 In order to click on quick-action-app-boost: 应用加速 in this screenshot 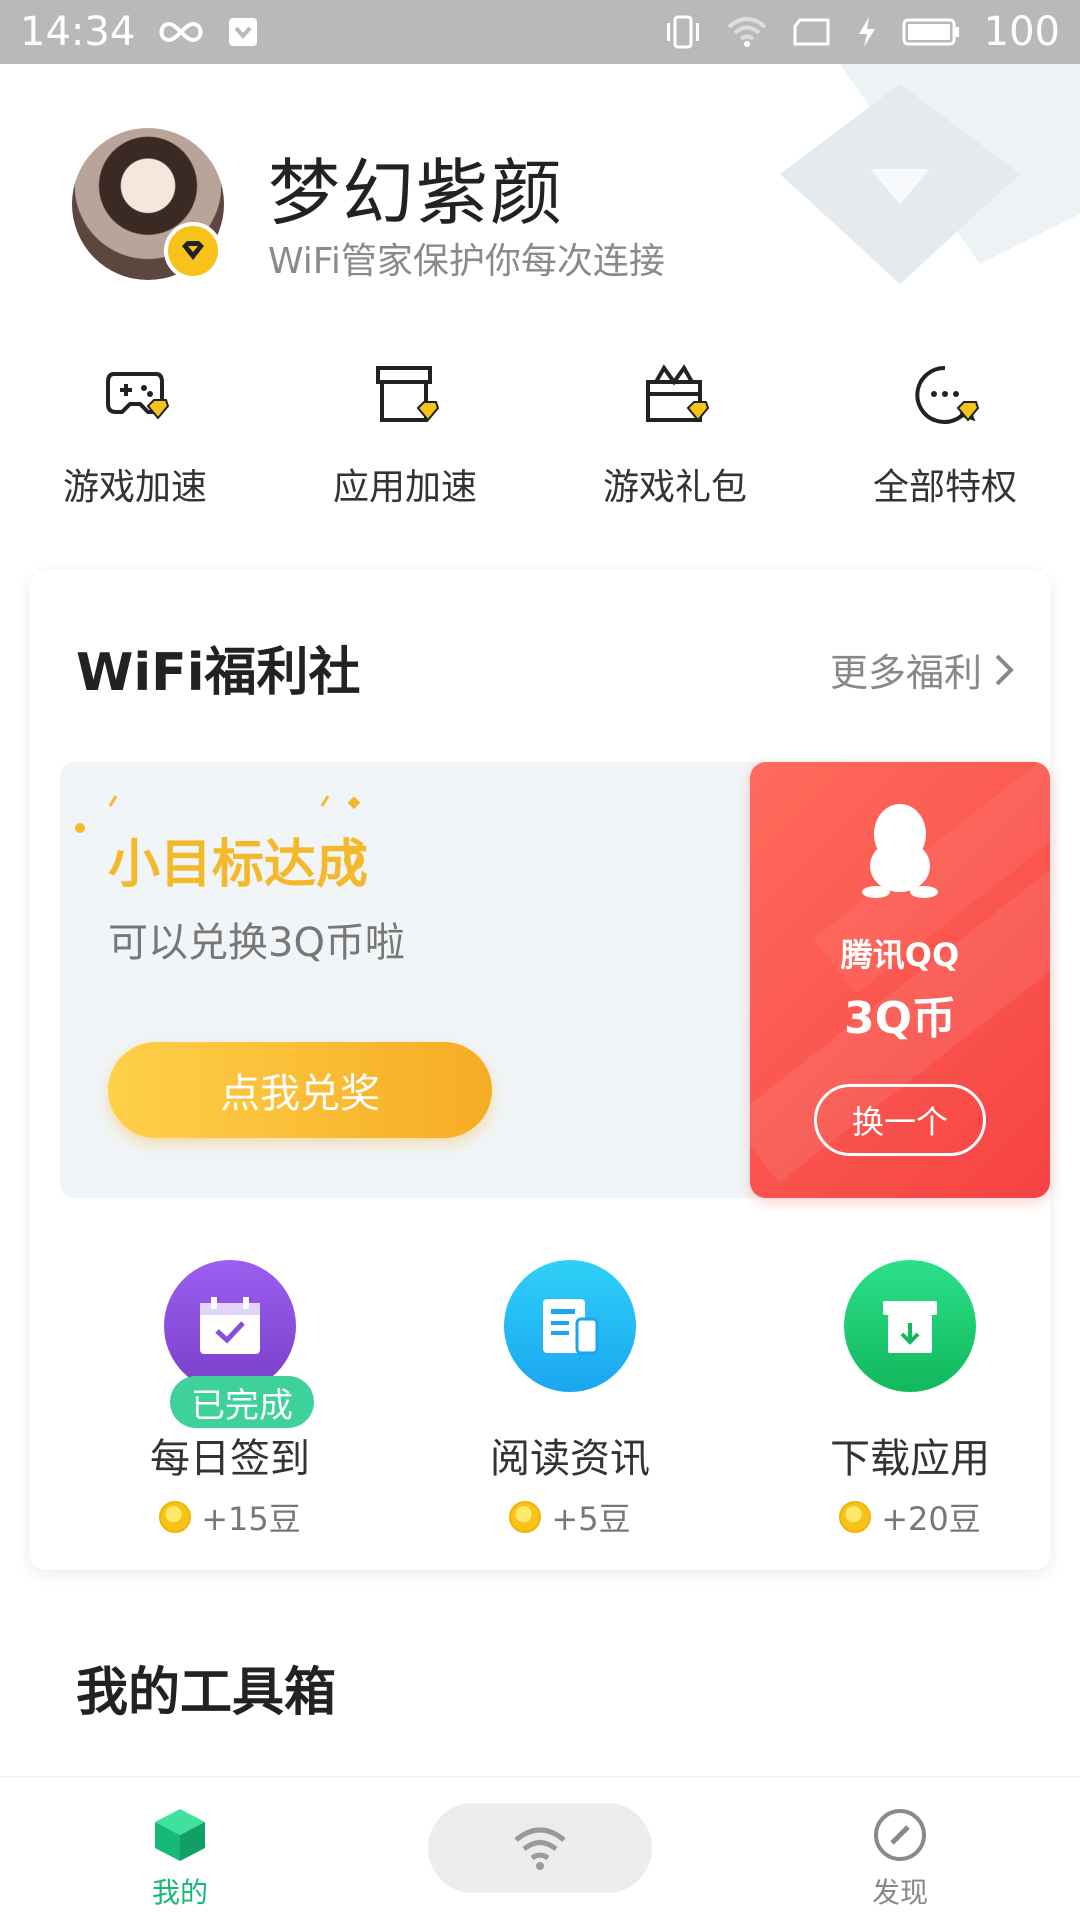, I will do `click(405, 440)`.